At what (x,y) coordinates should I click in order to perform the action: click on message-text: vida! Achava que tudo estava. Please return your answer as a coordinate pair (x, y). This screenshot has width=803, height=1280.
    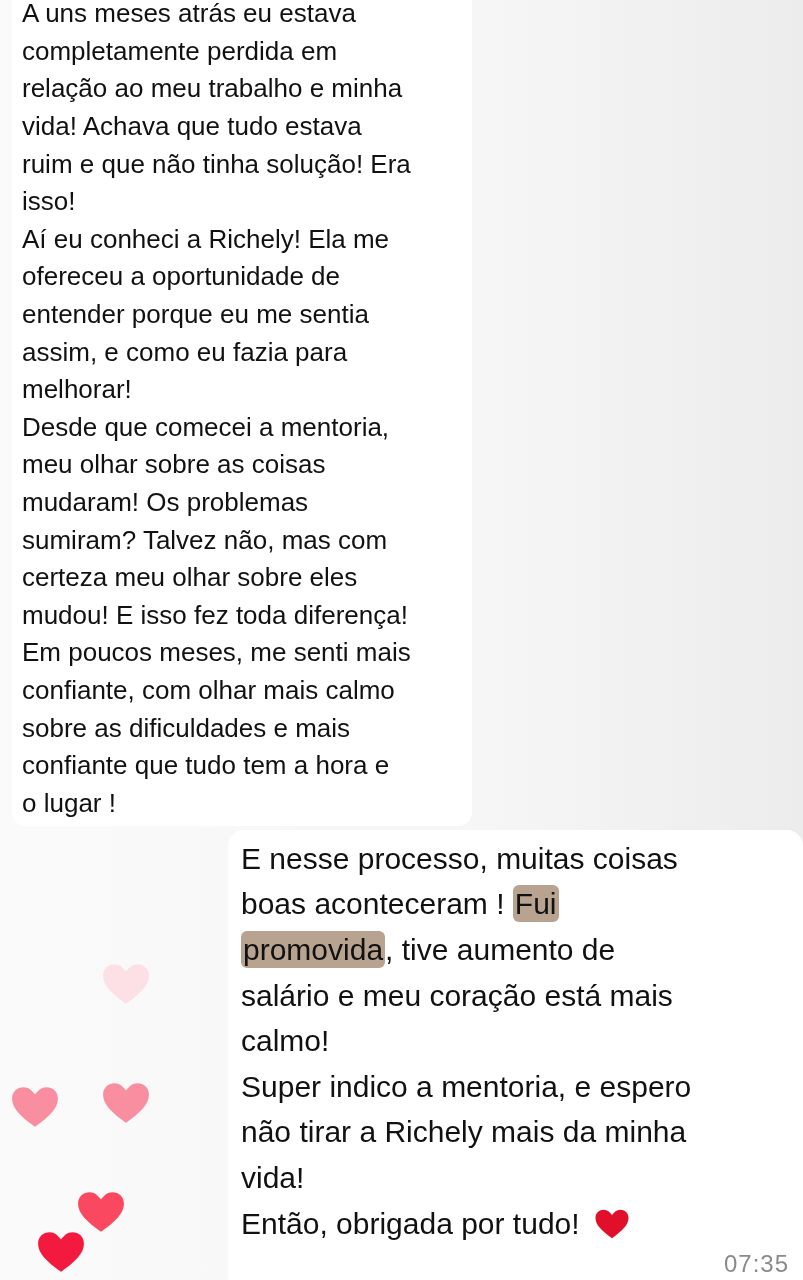
    Looking at the image, I should click on (192, 127).